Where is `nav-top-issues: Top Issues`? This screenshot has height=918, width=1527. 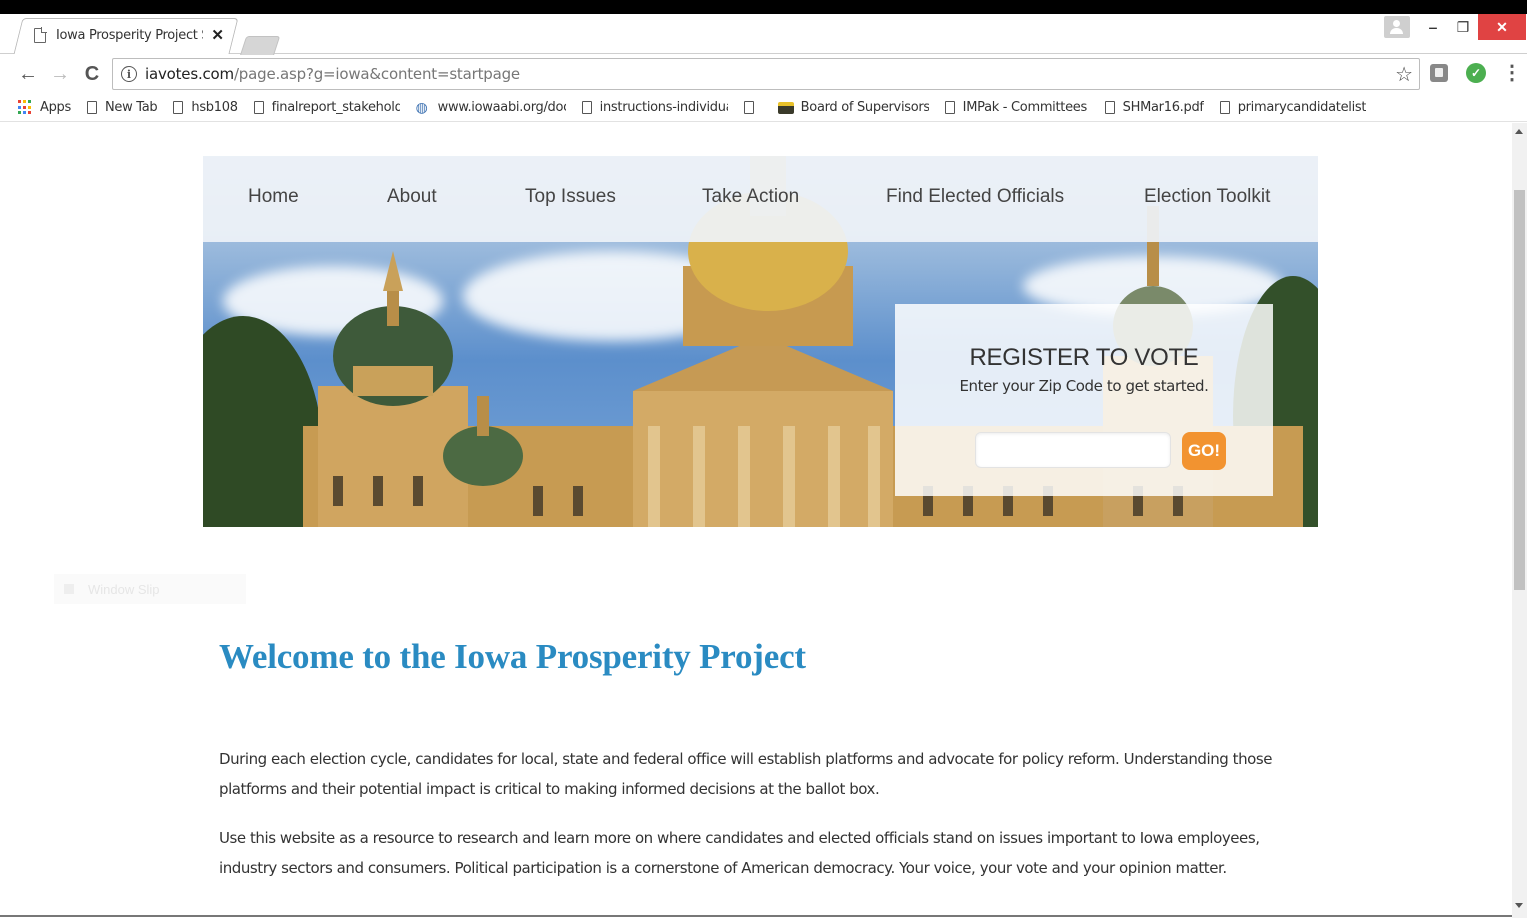
nav-top-issues: Top Issues is located at coordinates (570, 197).